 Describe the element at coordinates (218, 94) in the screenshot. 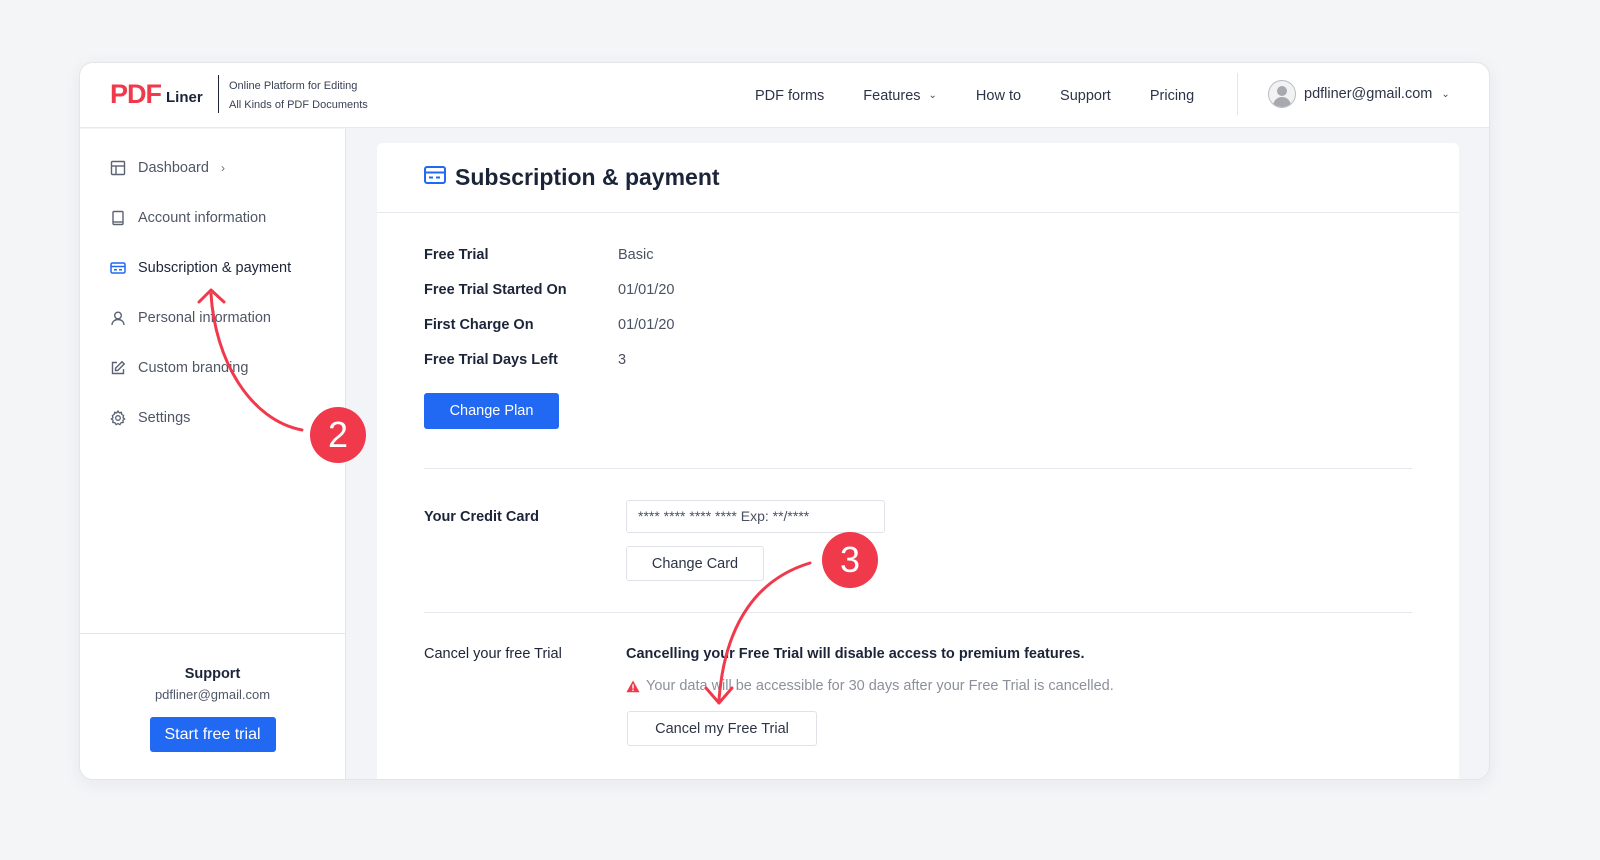

I see `logo-divider` at that location.